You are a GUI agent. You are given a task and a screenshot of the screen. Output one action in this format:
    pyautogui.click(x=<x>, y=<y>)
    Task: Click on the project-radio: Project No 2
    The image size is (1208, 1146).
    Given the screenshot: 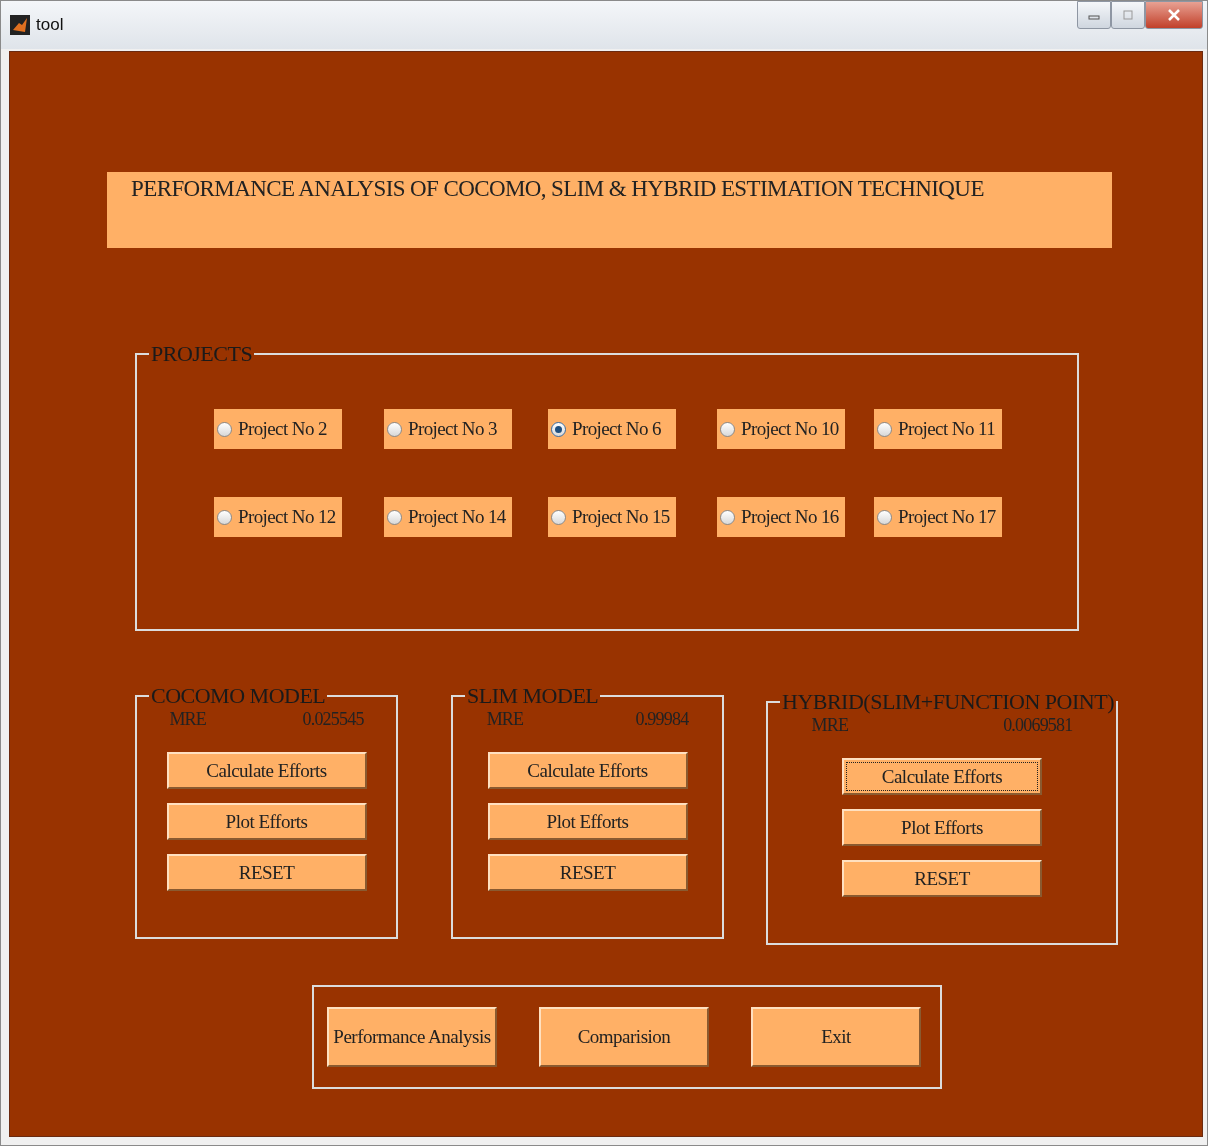 What is the action you would take?
    pyautogui.click(x=278, y=429)
    